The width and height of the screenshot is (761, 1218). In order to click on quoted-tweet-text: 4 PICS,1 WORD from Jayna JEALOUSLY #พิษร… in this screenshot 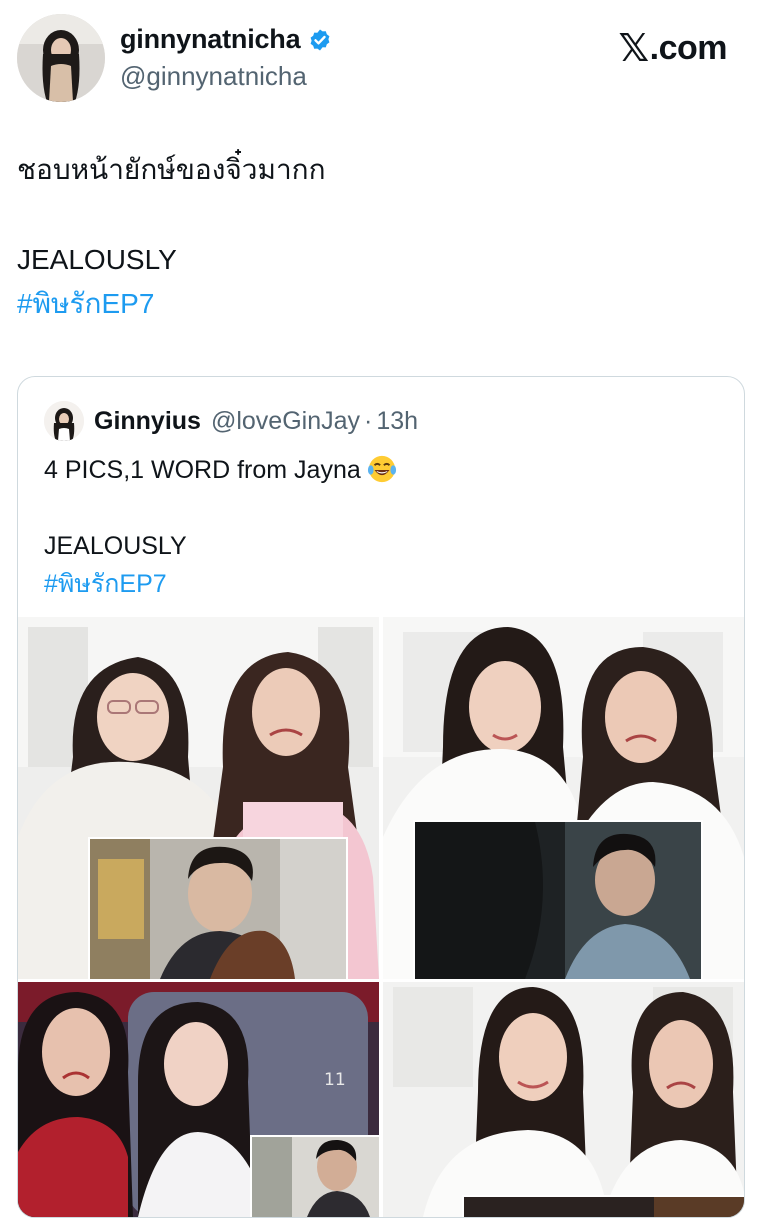, I will do `click(220, 527)`.